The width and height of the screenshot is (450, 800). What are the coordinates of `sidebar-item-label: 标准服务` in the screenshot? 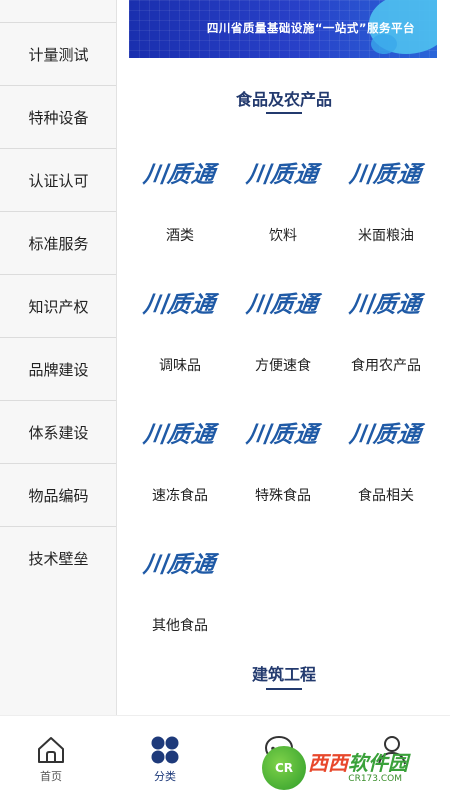 It's located at (58, 243).